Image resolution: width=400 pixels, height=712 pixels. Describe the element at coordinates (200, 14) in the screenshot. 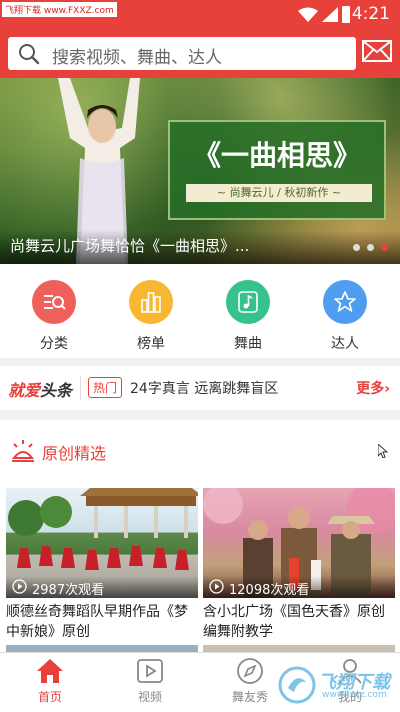

I see `status-bar: 飞翔下载 www.FXXZ.com 4:21` at that location.